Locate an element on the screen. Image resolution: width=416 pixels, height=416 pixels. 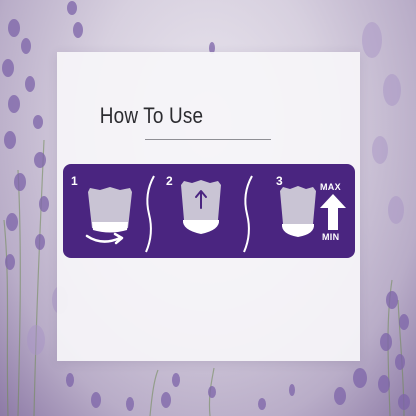
step-1-number: 1 is located at coordinates (74, 181).